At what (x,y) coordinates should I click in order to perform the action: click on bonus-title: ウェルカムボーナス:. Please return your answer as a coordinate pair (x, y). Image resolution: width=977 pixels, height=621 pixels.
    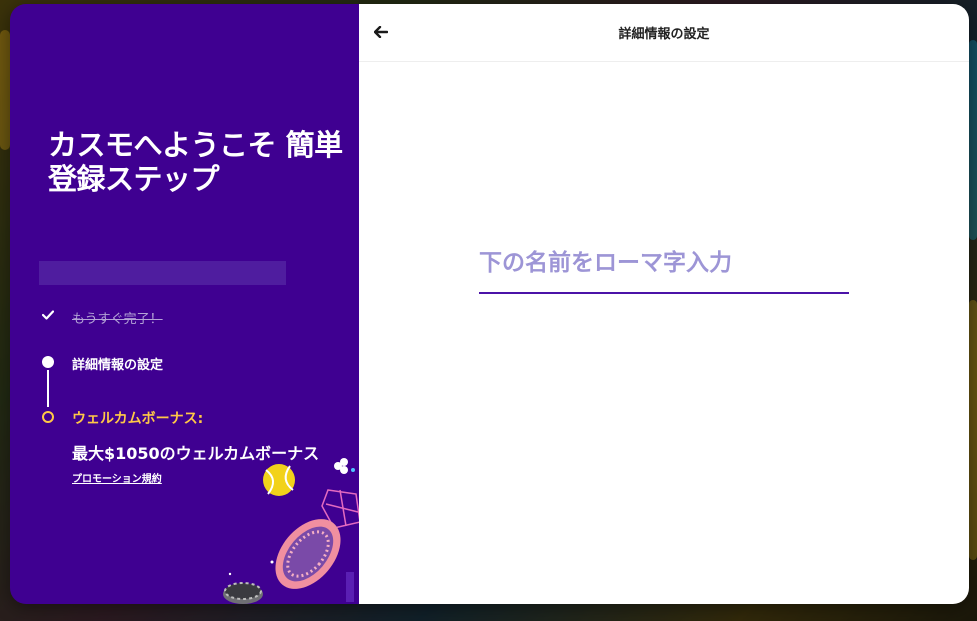
    Looking at the image, I should click on (138, 419).